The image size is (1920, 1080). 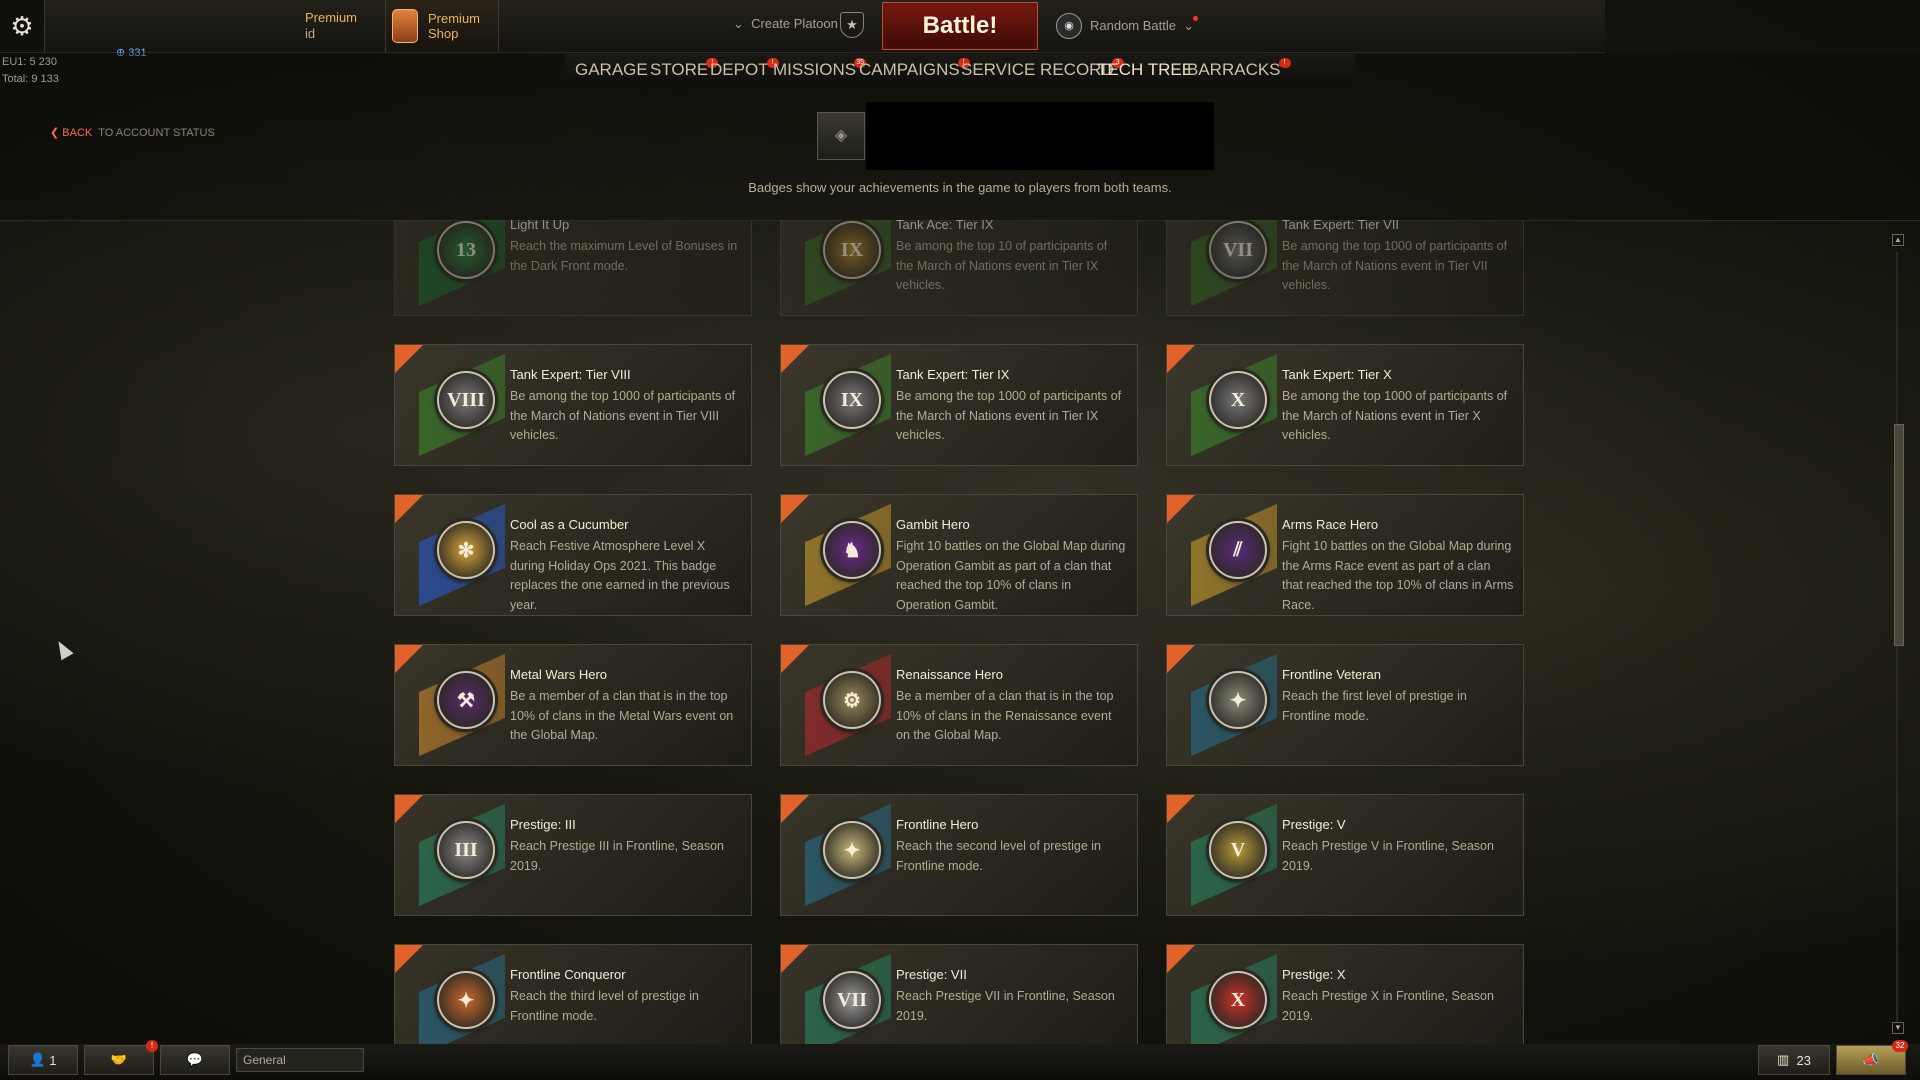 I want to click on create-platoon-button: ⌄ Create Platoon, so click(x=785, y=24).